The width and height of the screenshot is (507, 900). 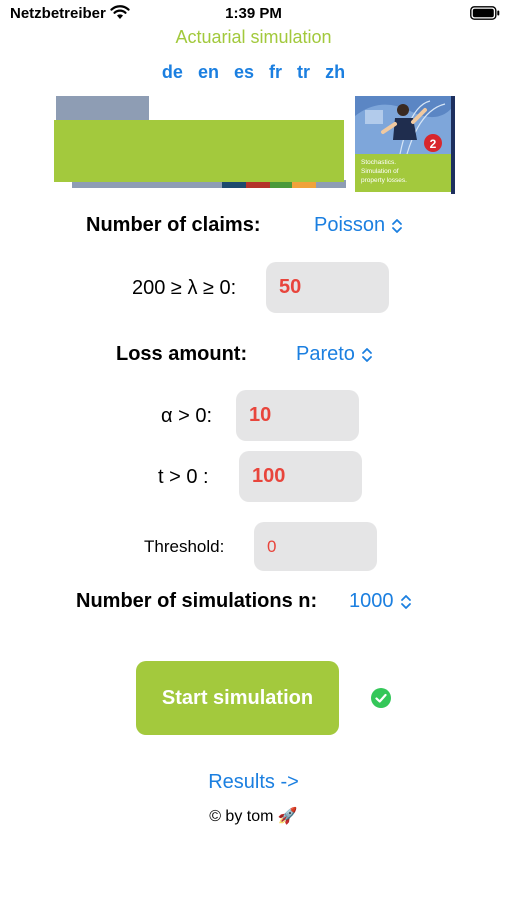 What do you see at coordinates (371, 601) in the screenshot?
I see `simulations-value: 1000` at bounding box center [371, 601].